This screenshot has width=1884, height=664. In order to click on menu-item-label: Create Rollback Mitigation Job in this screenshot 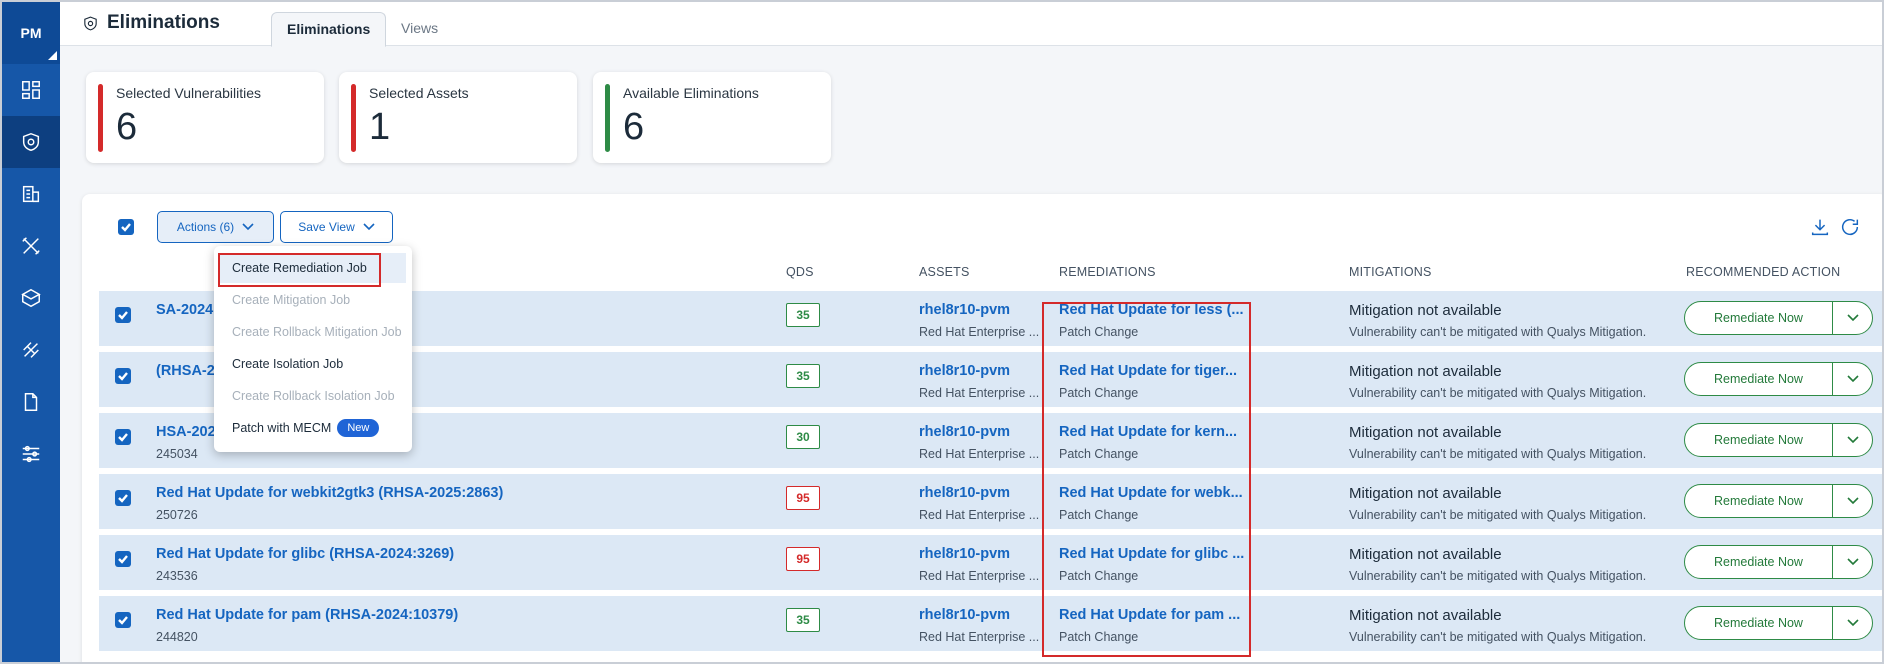, I will do `click(317, 332)`.